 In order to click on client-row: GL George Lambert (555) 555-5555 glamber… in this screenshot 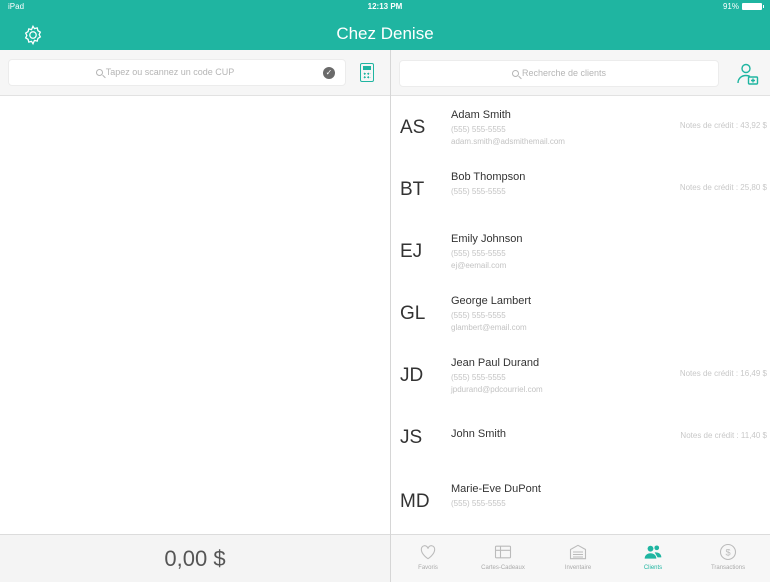, I will do `click(580, 315)`.